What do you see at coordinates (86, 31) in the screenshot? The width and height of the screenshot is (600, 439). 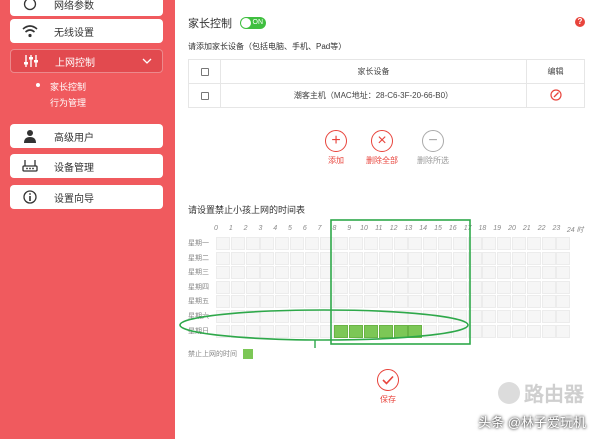 I see `sidebar-item-wireless: 无线设置` at bounding box center [86, 31].